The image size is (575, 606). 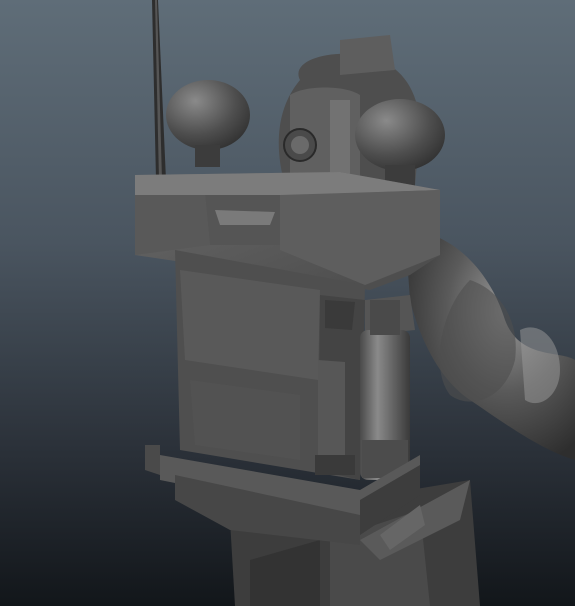 What do you see at coordinates (270, 365) in the screenshot?
I see `backpack-body` at bounding box center [270, 365].